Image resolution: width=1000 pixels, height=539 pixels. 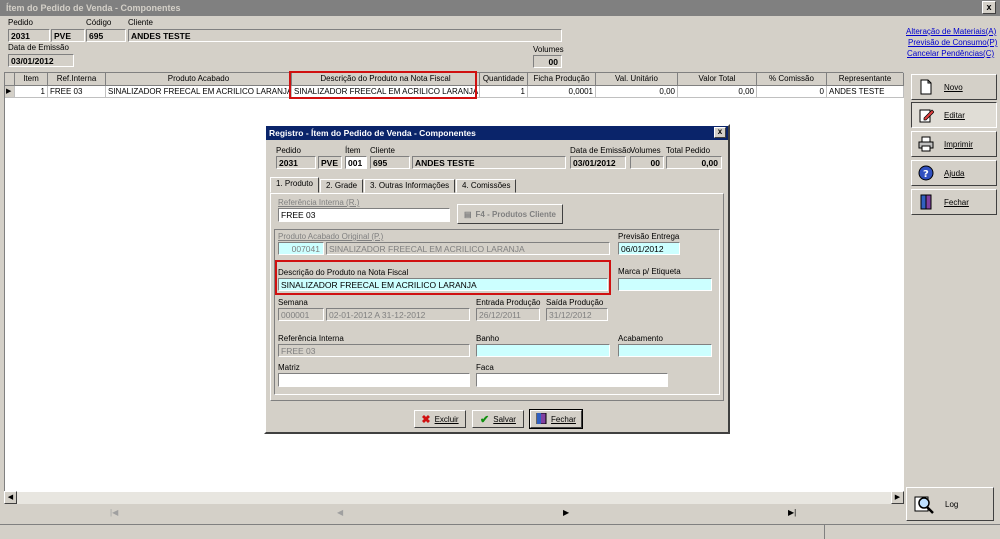 What do you see at coordinates (486, 186) in the screenshot?
I see `tab-comissoes: 4. Comissões` at bounding box center [486, 186].